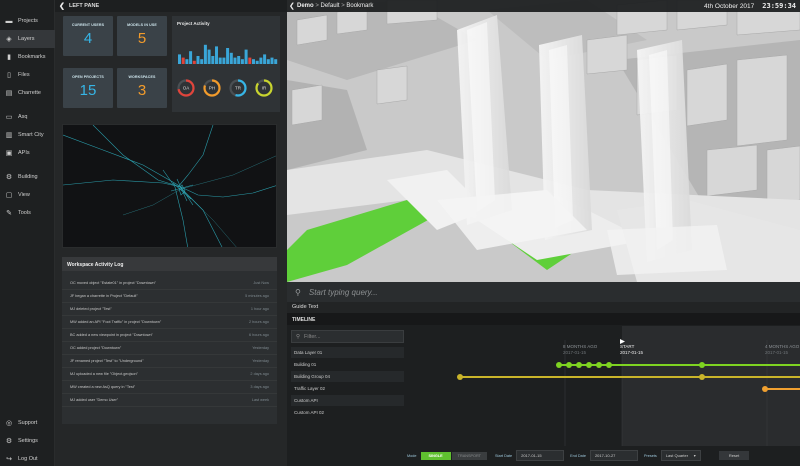 This screenshot has width=800, height=466. What do you see at coordinates (347, 364) in the screenshot?
I see `timeline-layer: Building 01` at bounding box center [347, 364].